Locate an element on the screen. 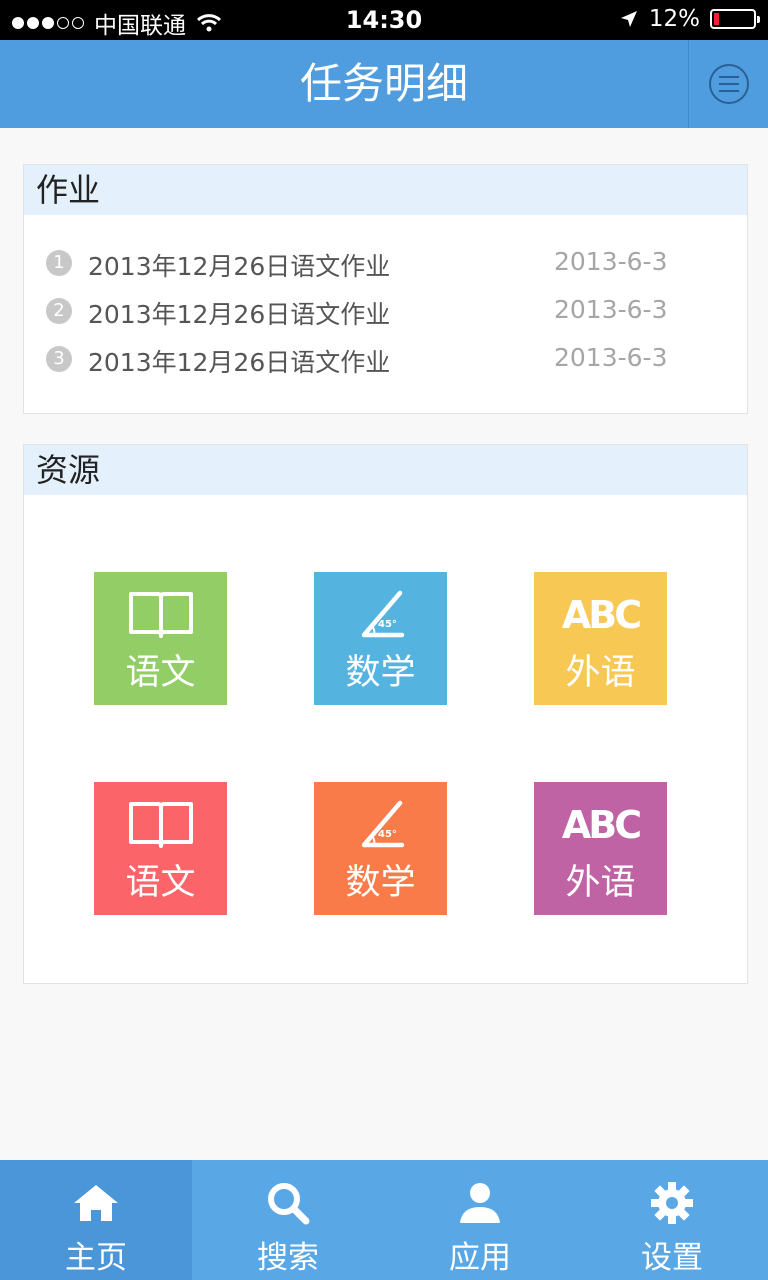 Image resolution: width=768 pixels, height=1280 pixels. tab-settings: 设置 is located at coordinates (672, 1220).